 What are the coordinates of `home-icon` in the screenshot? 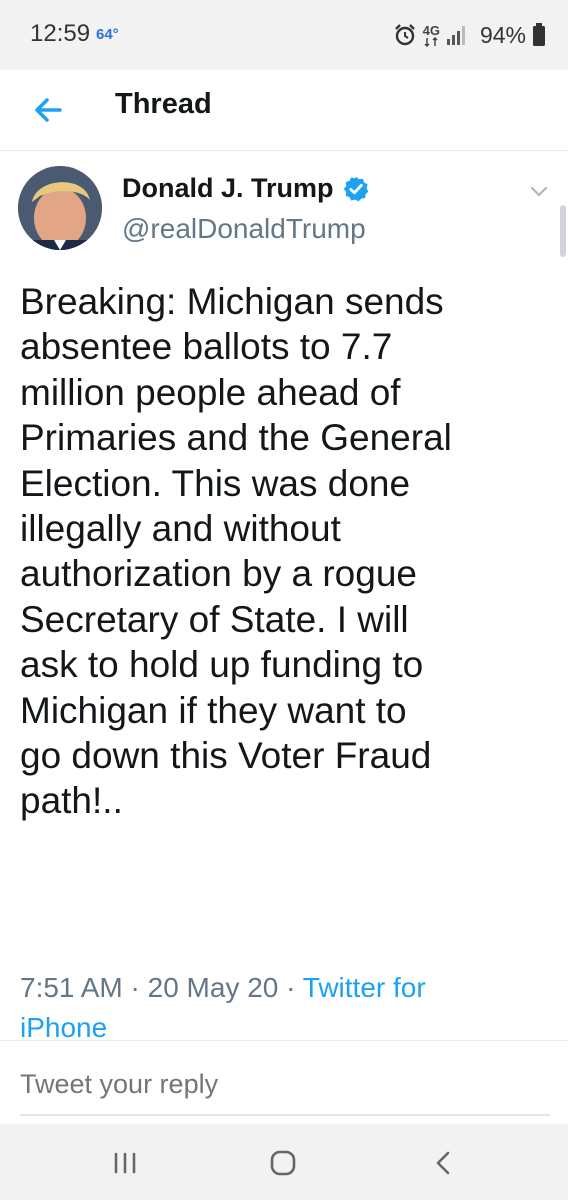 It's located at (283, 1163).